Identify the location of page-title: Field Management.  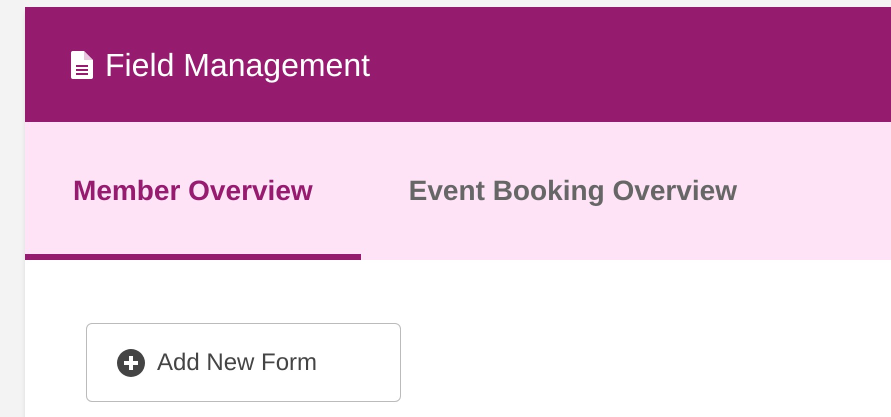
(237, 65).